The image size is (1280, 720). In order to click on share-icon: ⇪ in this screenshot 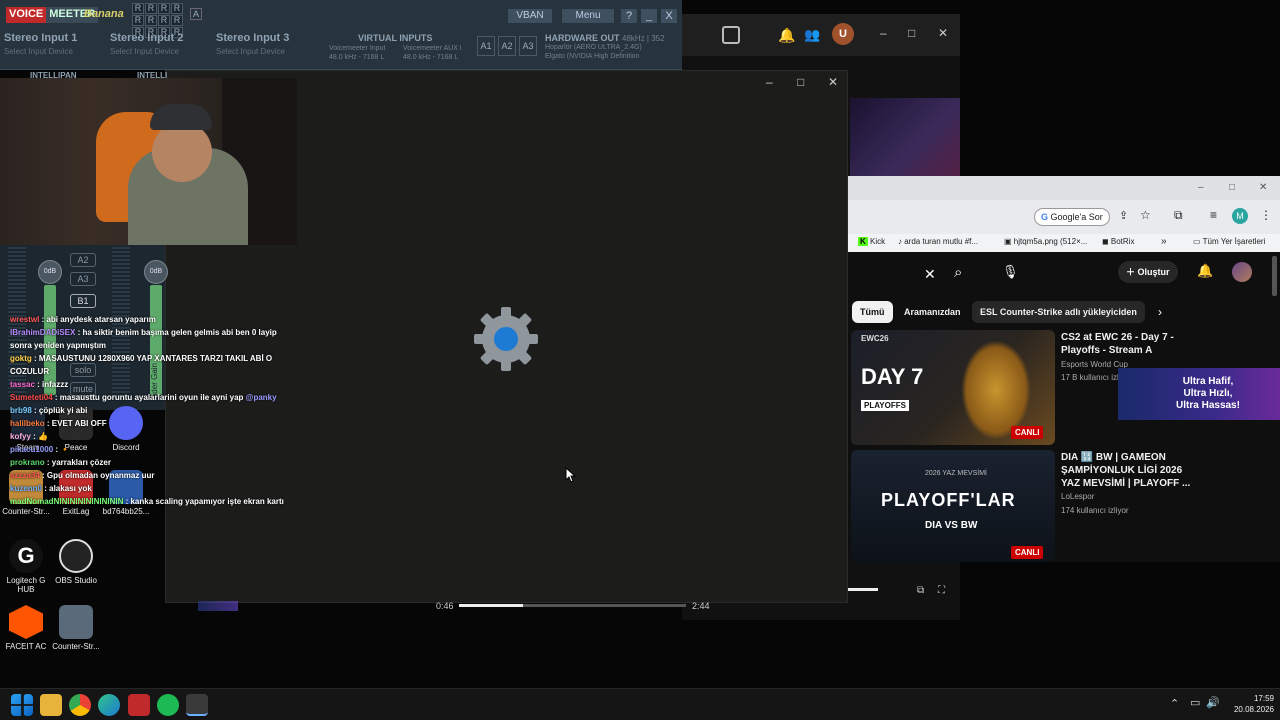, I will do `click(1123, 215)`.